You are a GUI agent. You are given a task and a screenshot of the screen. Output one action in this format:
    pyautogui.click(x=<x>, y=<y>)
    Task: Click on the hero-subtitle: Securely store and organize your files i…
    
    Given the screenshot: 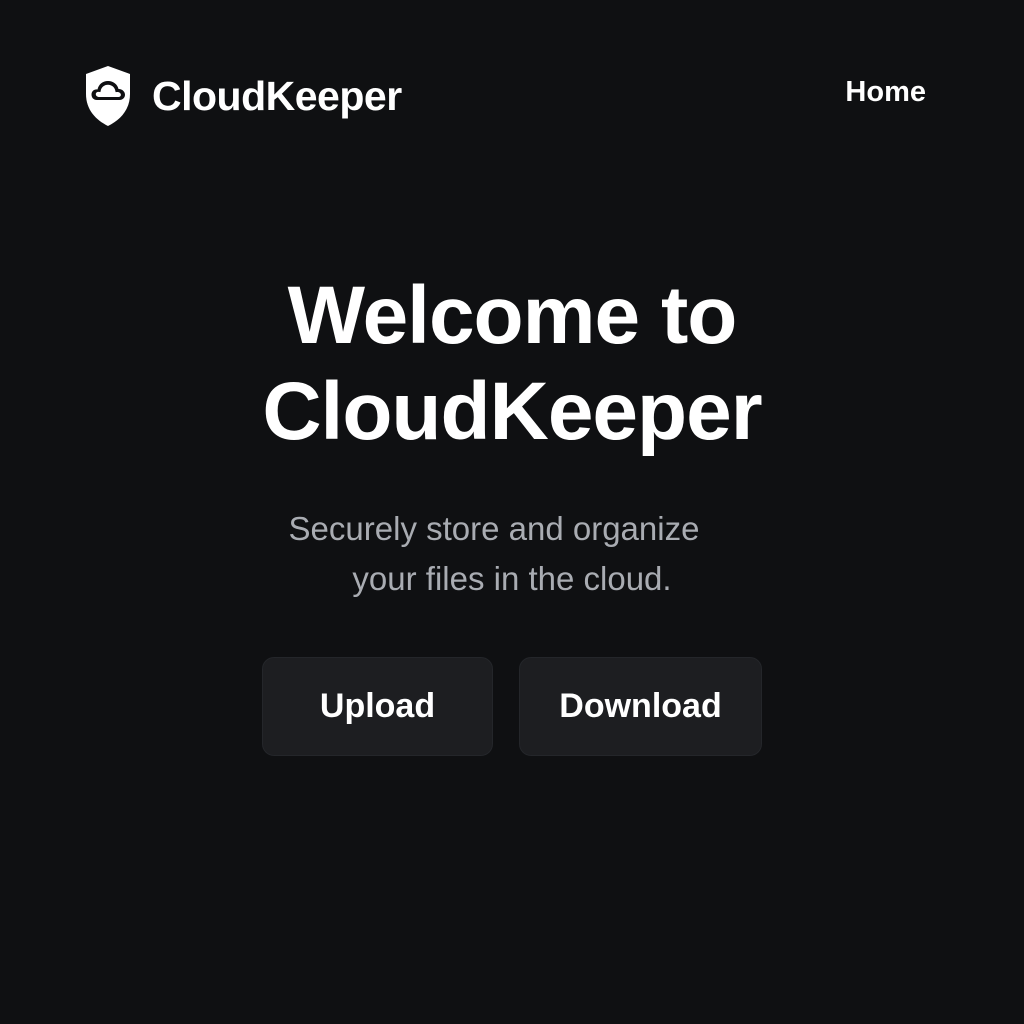 What is the action you would take?
    pyautogui.click(x=512, y=554)
    